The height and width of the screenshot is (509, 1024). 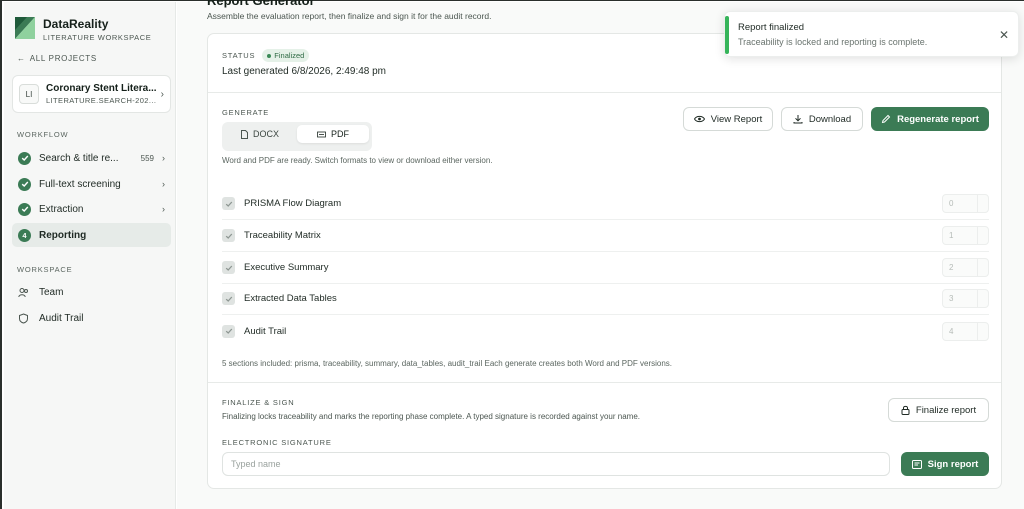 What do you see at coordinates (43, 134) in the screenshot?
I see `workflow-label: WORKFLOW` at bounding box center [43, 134].